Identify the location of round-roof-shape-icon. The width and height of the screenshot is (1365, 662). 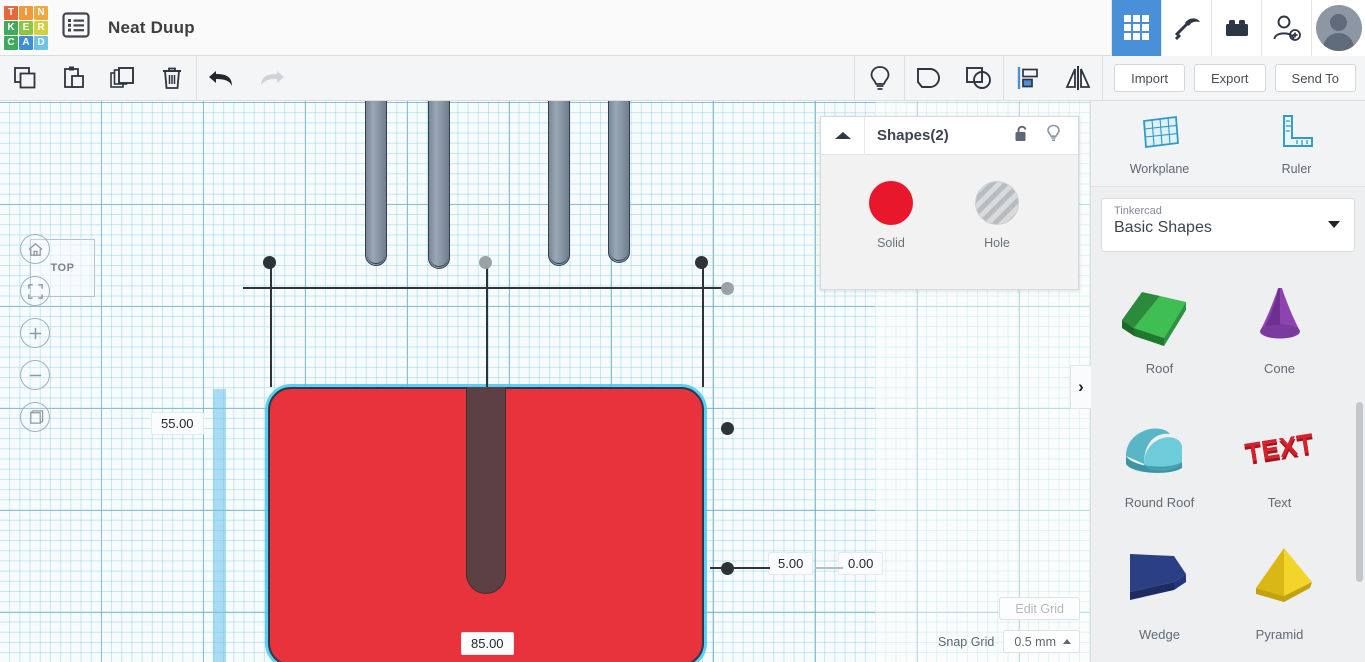
(1153, 450).